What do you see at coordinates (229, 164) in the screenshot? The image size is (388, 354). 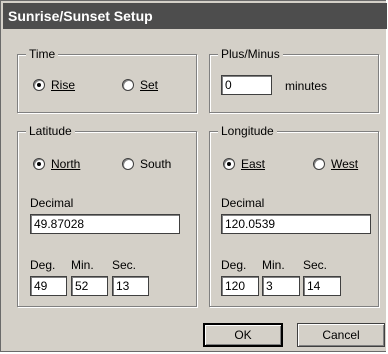 I see `east-radio-button` at bounding box center [229, 164].